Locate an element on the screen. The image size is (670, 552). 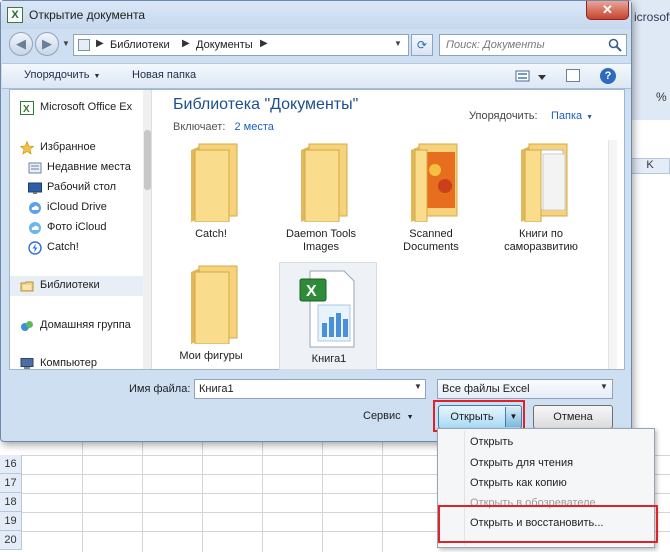
excel-ribbon-text: icrosoft is located at coordinates (652, 17).